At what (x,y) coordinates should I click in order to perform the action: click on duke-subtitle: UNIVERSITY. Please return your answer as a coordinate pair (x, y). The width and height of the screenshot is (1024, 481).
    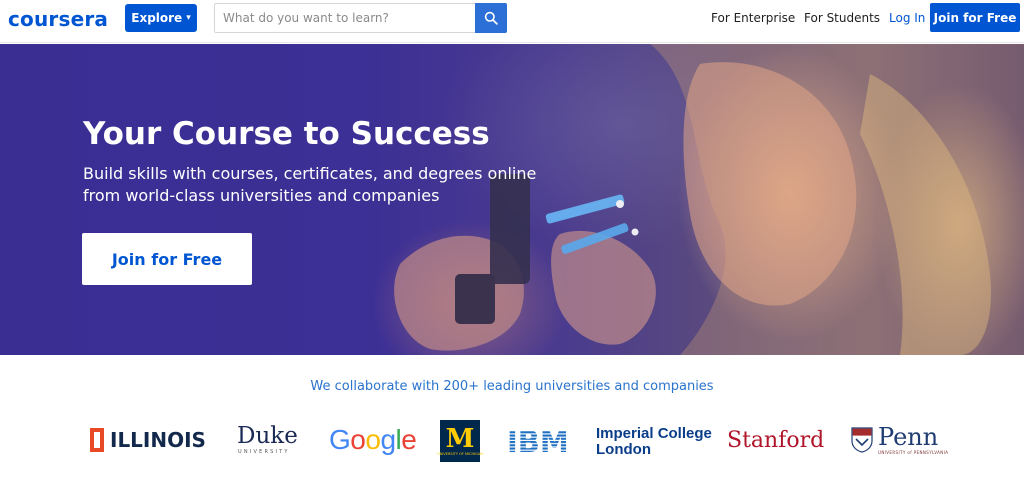
    Looking at the image, I should click on (264, 452).